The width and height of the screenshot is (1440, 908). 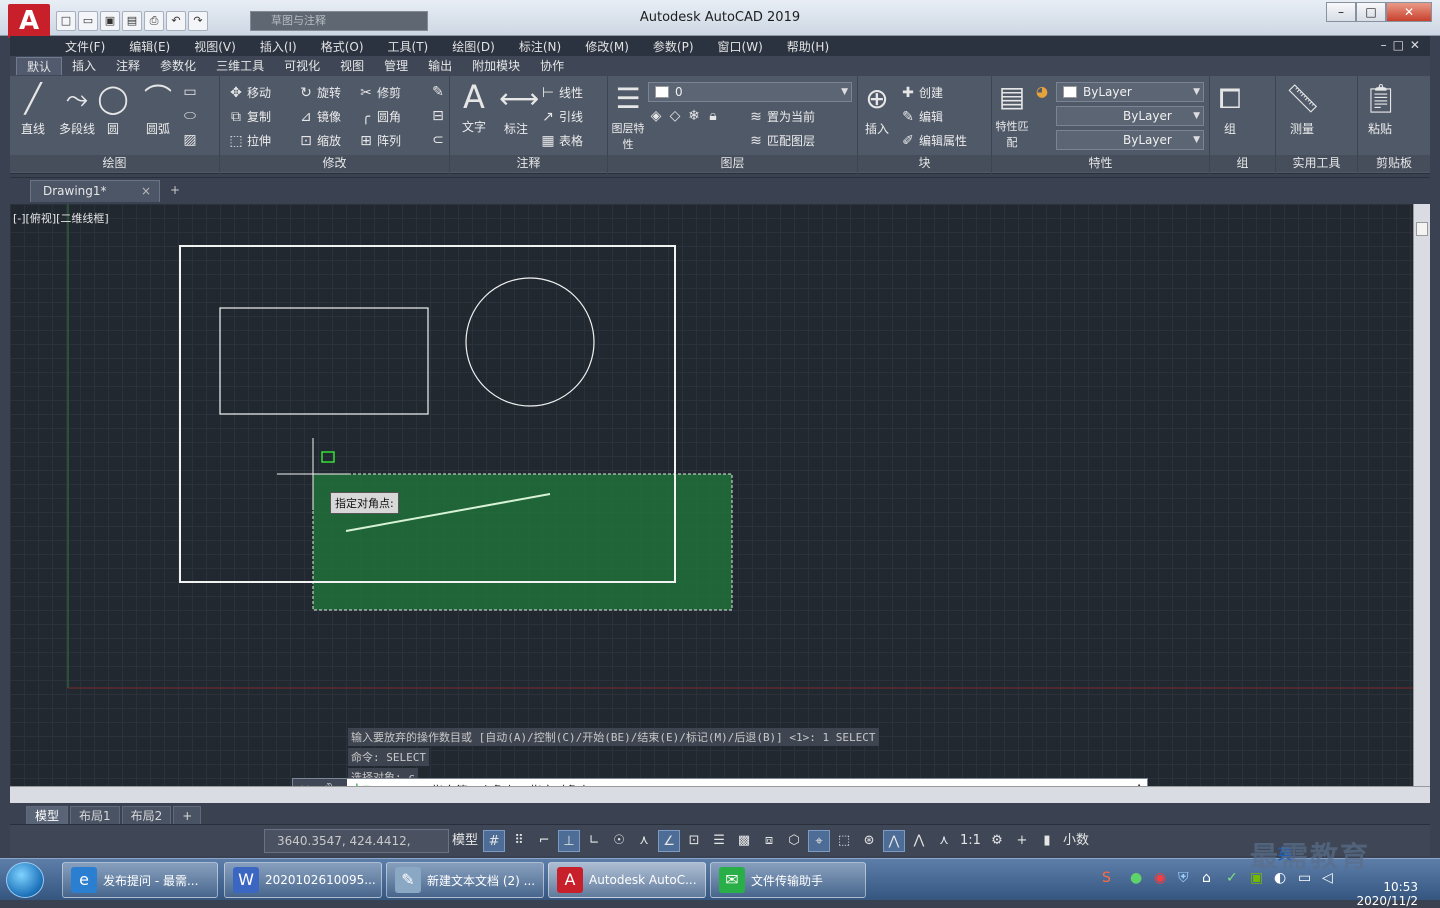 What do you see at coordinates (175, 190) in the screenshot?
I see `new-tab-icon: +` at bounding box center [175, 190].